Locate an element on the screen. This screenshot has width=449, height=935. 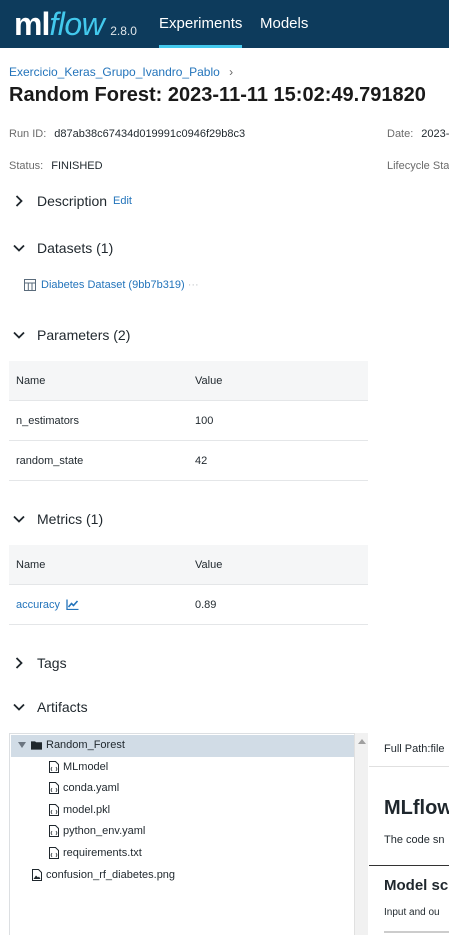
logo-text-flow: flow is located at coordinates (77, 24).